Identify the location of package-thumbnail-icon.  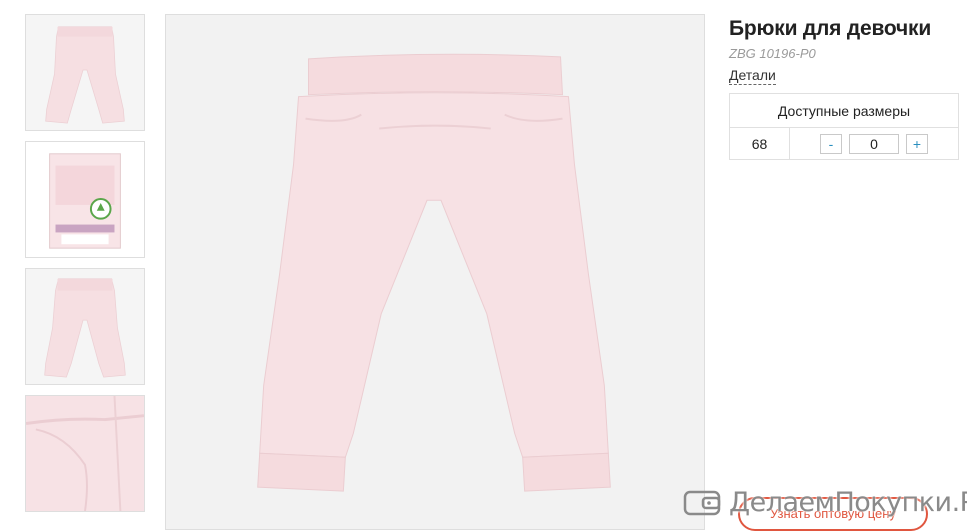
(85, 199).